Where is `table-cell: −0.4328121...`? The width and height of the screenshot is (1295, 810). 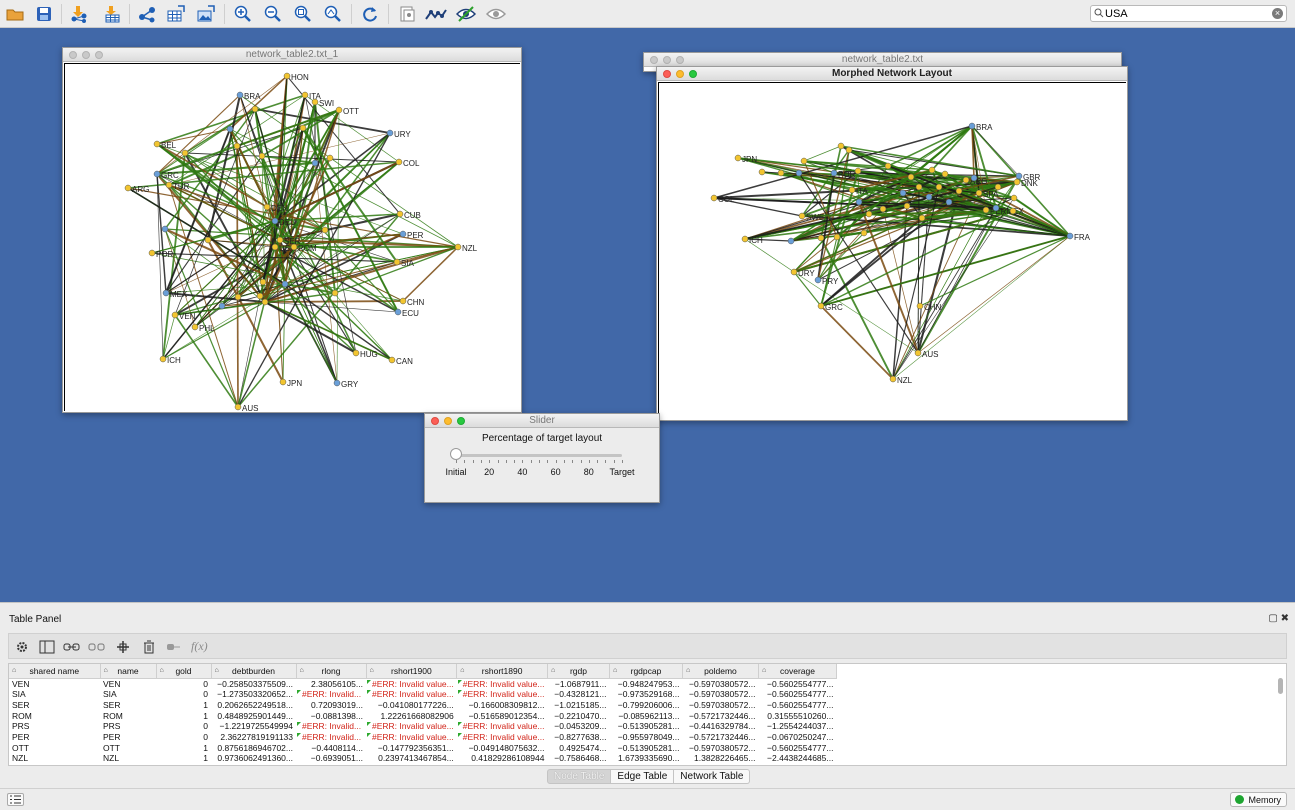 table-cell: −0.4328121... is located at coordinates (578, 694).